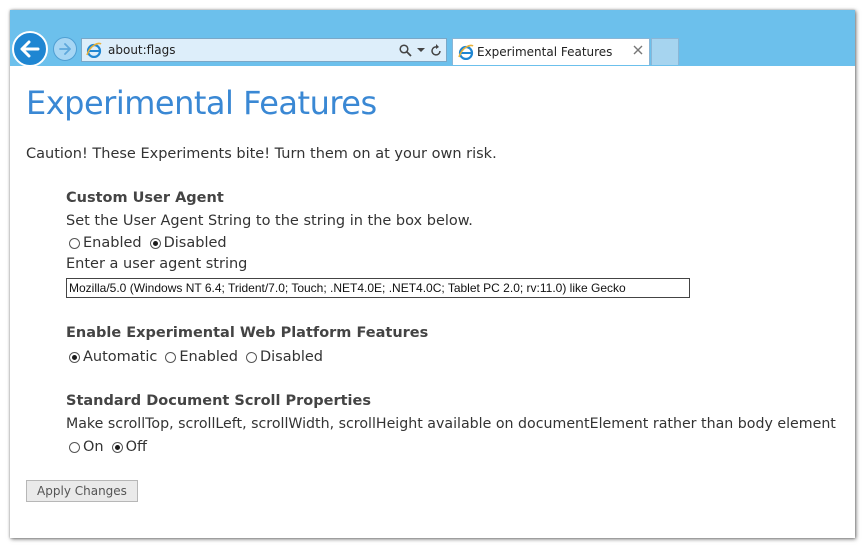 This screenshot has height=548, width=865. Describe the element at coordinates (155, 243) in the screenshot. I see `radio-user-agent-disabled` at that location.